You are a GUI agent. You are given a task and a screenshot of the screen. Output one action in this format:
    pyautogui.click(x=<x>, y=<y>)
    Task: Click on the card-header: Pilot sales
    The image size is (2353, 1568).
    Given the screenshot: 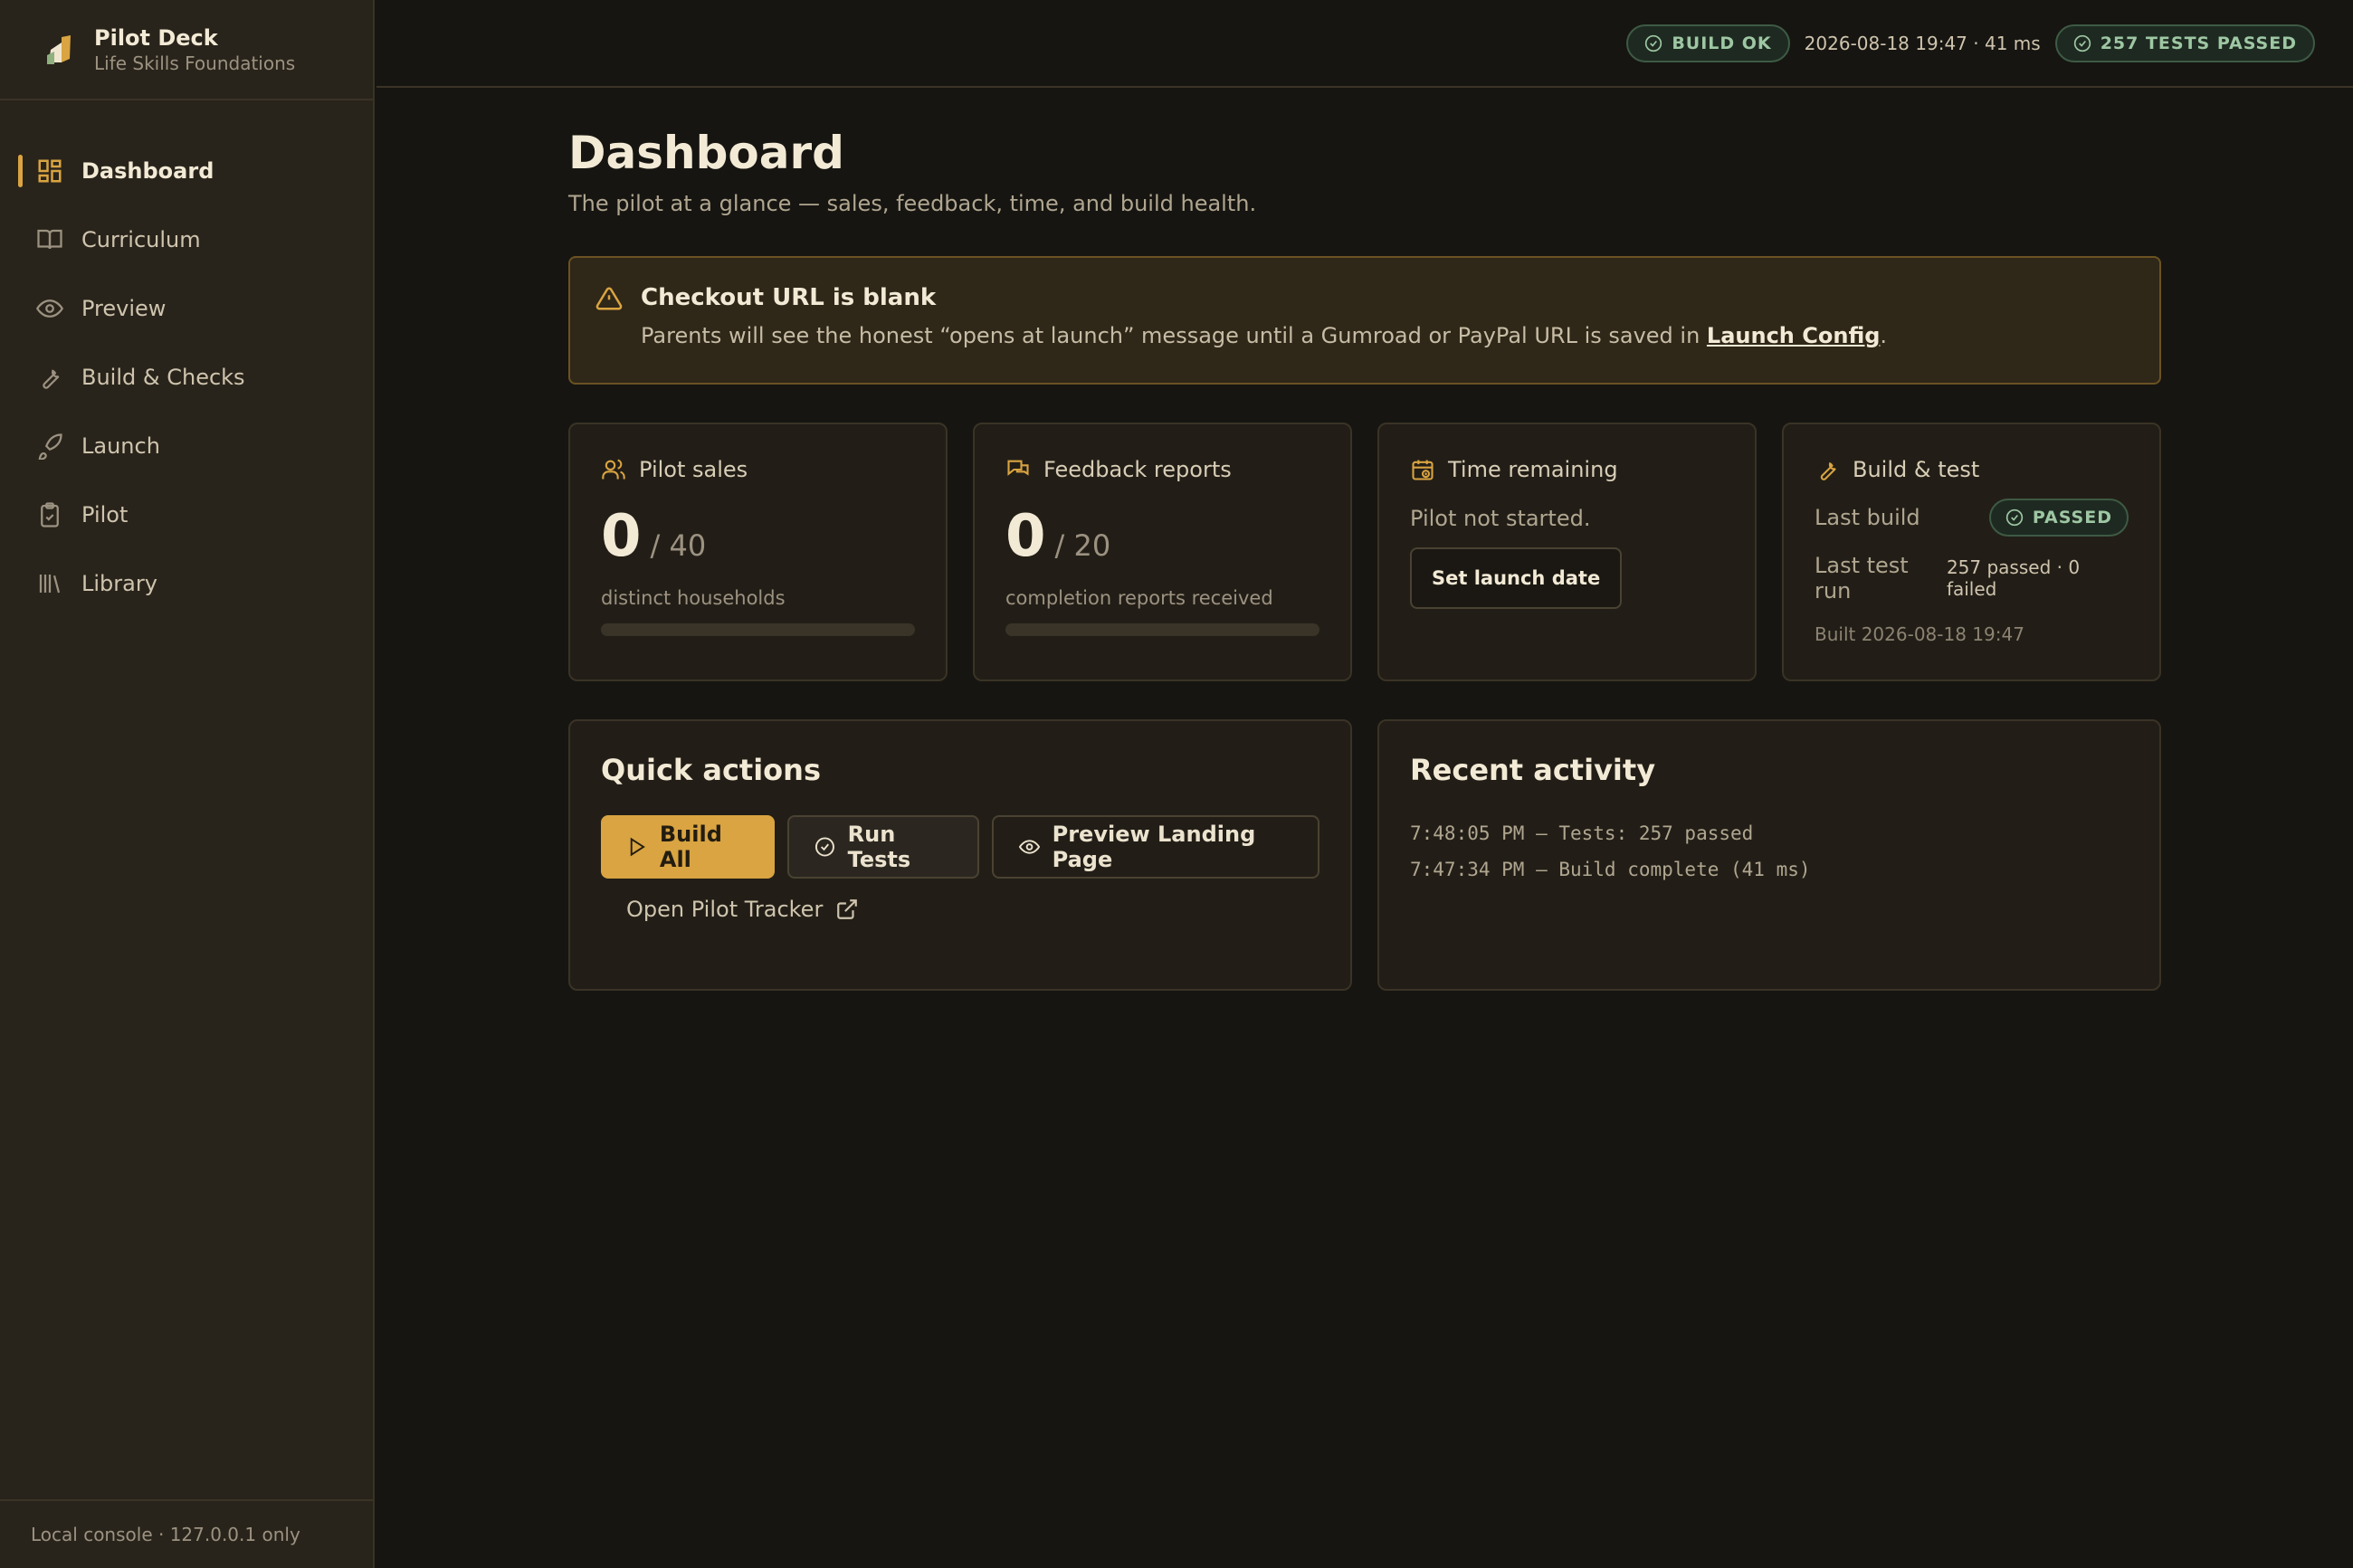 What is the action you would take?
    pyautogui.click(x=758, y=470)
    